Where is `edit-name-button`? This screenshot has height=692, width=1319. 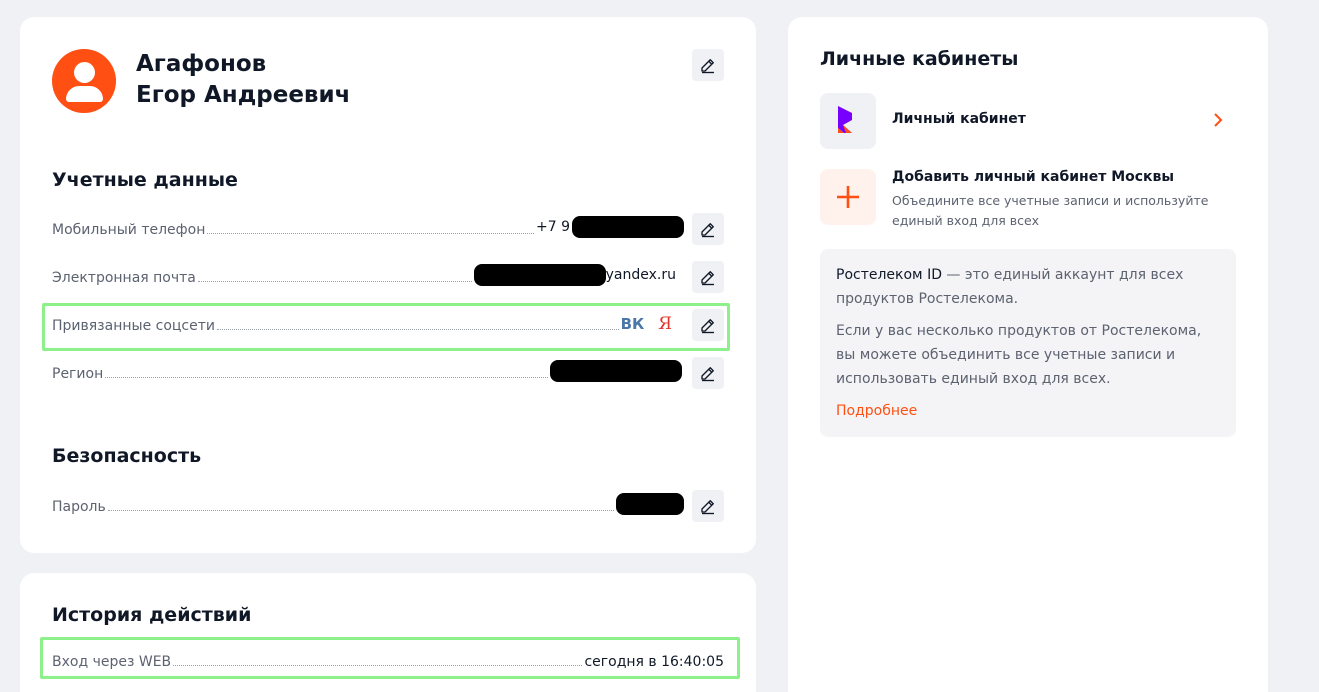
edit-name-button is located at coordinates (708, 65).